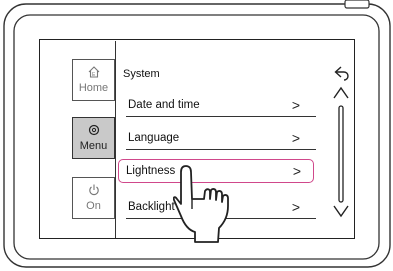 The width and height of the screenshot is (393, 271). Describe the element at coordinates (141, 74) in the screenshot. I see `menu-title: System` at that location.